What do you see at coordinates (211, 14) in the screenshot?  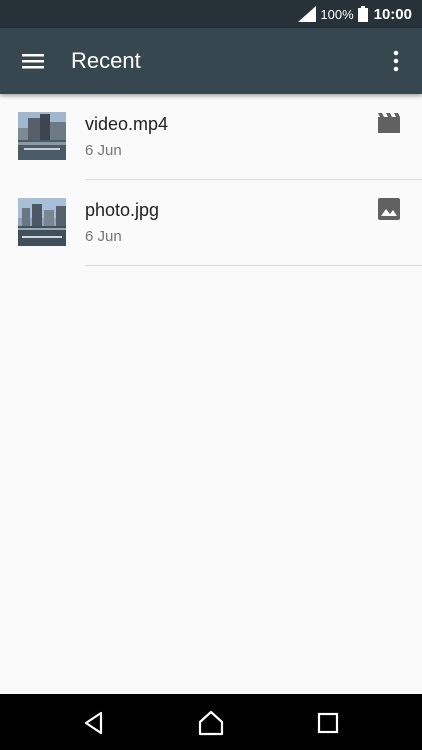 I see `status-bar: 100% 10:00` at bounding box center [211, 14].